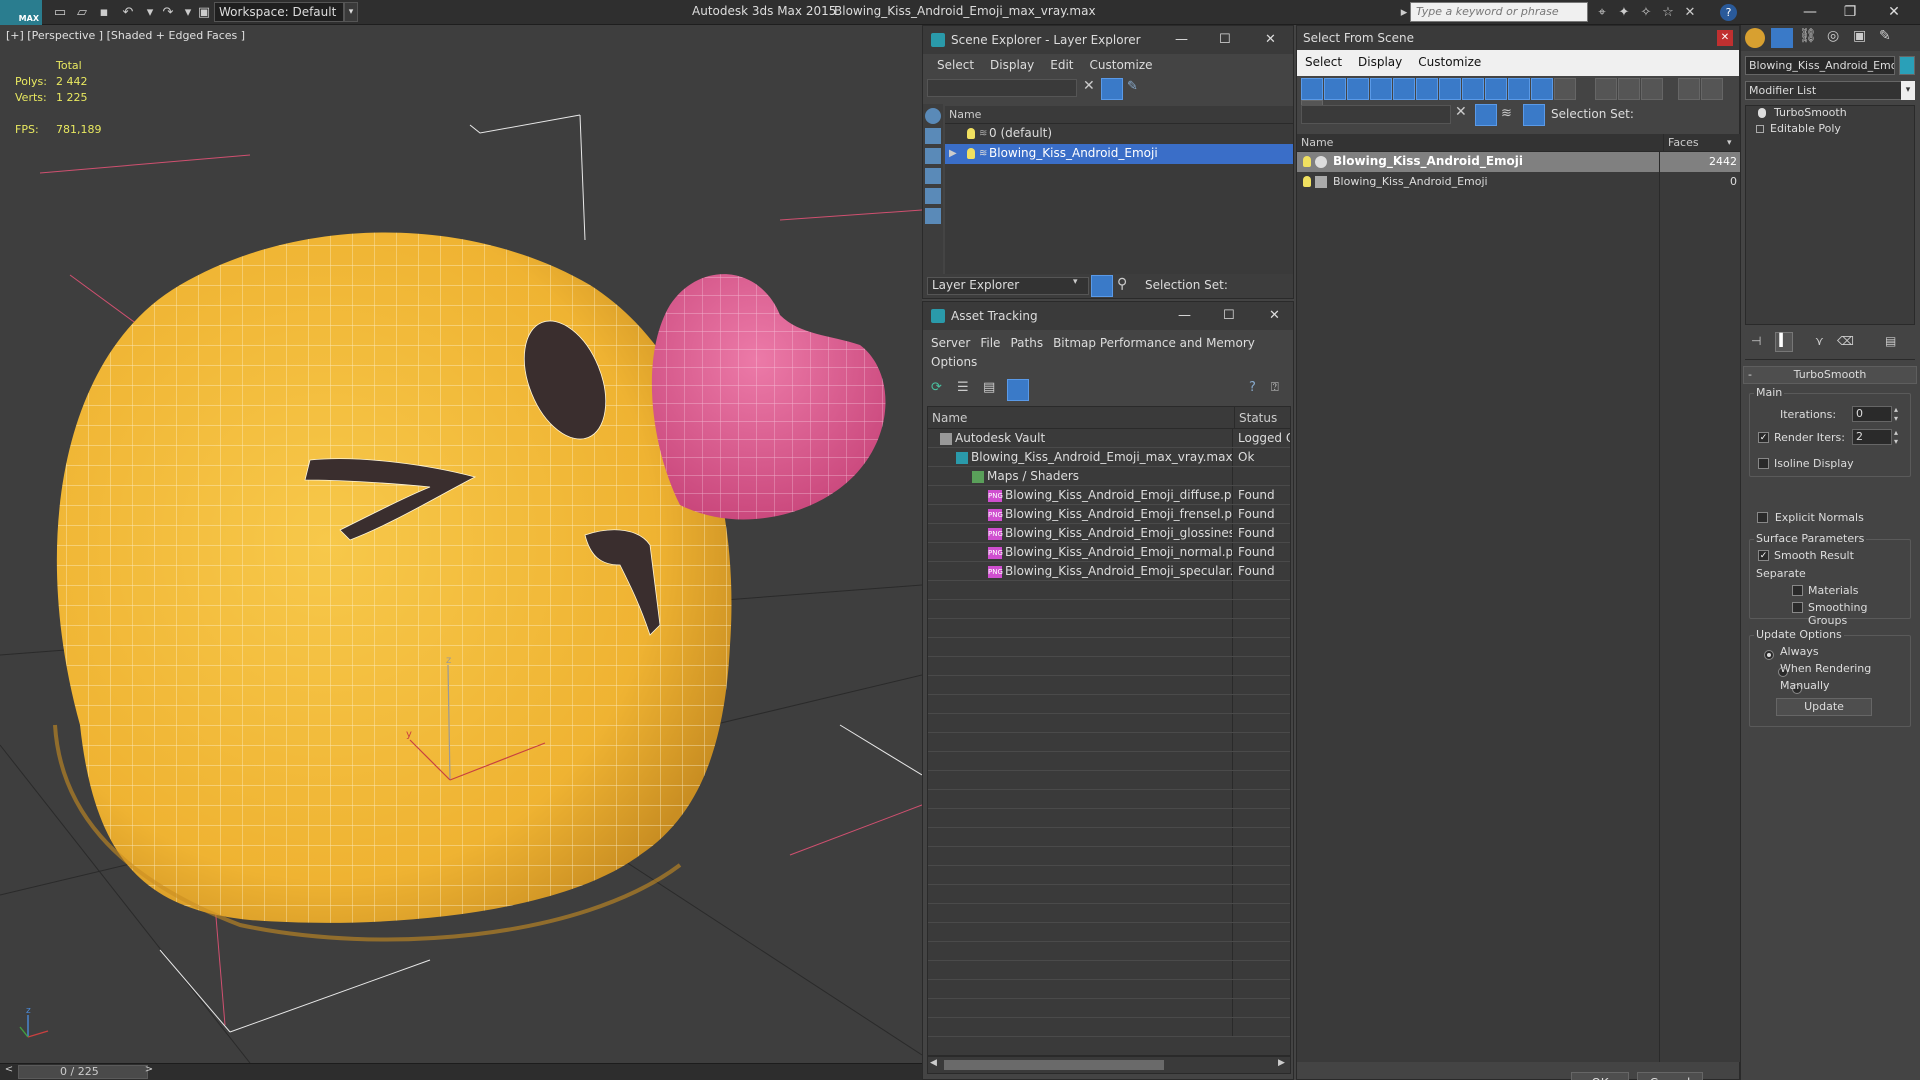 The height and width of the screenshot is (1080, 1920). I want to click on expand-plus-icon, so click(1760, 129).